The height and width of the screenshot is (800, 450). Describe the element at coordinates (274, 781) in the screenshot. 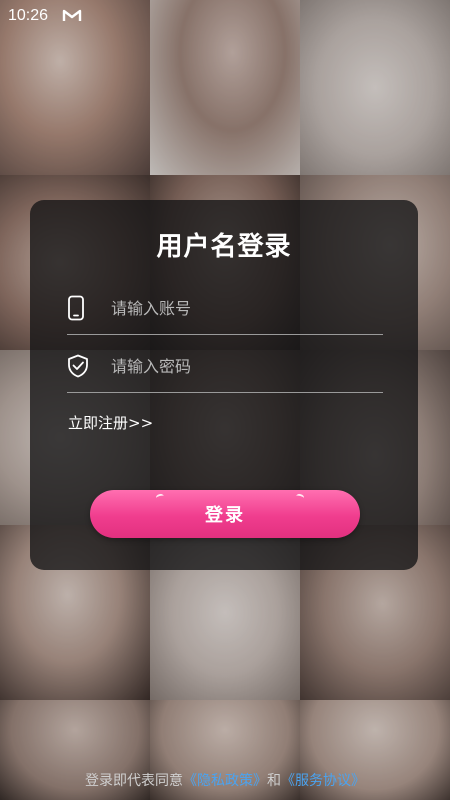

I see `agreement-conjunction: 和` at that location.